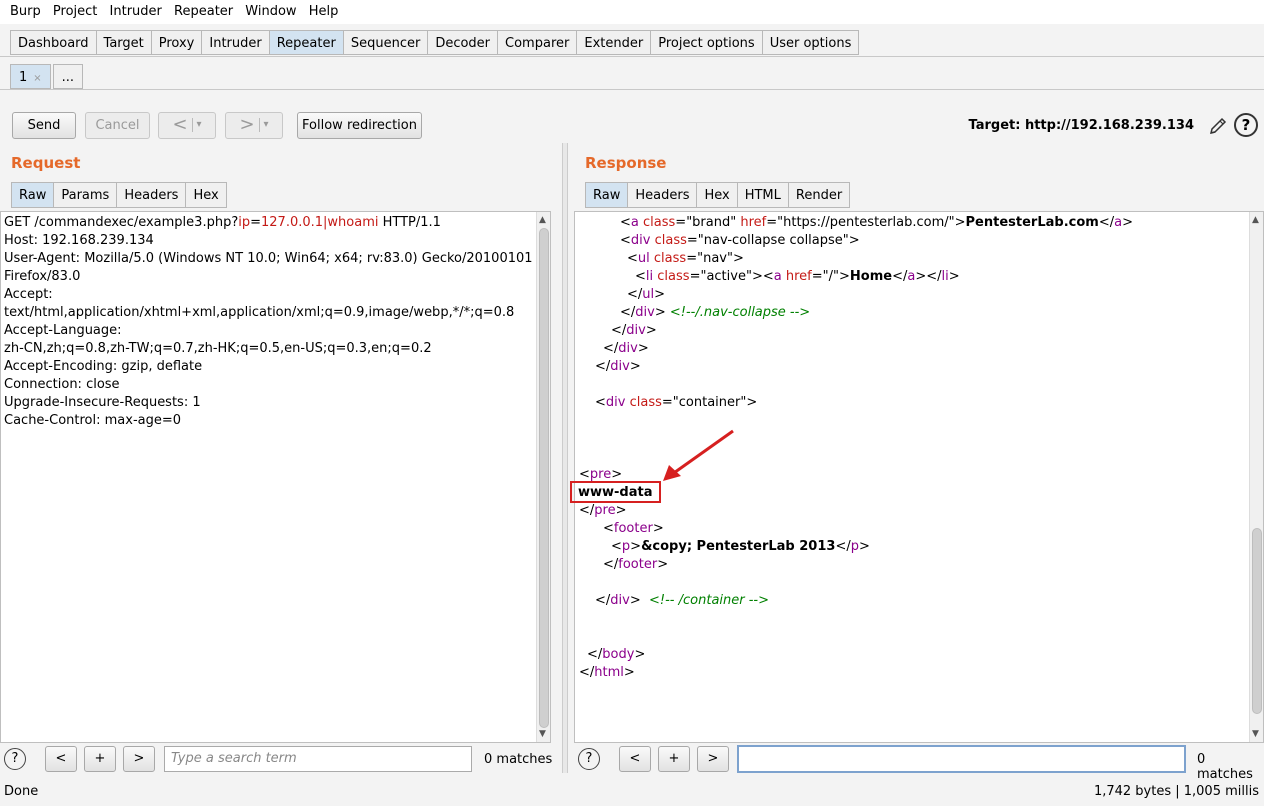  Describe the element at coordinates (180, 124) in the screenshot. I see `back-arrow-icon: <` at that location.